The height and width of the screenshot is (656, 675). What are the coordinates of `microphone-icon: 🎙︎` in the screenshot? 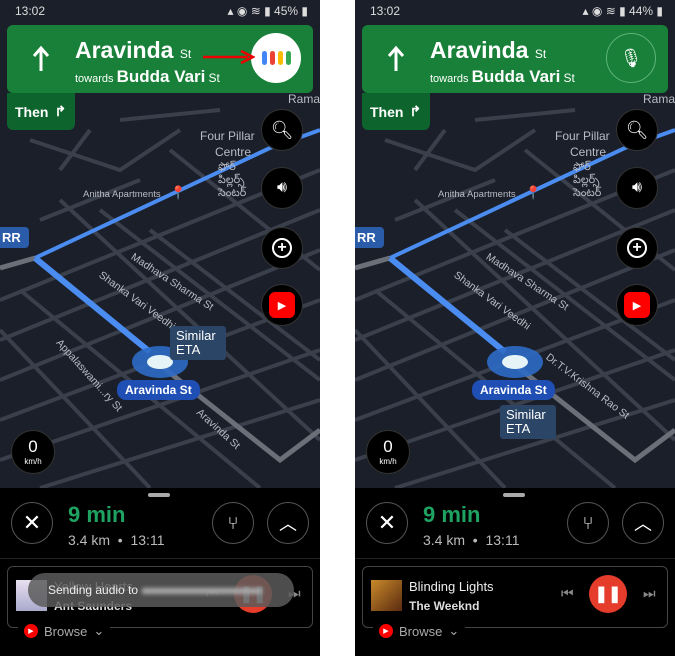 It's located at (631, 57).